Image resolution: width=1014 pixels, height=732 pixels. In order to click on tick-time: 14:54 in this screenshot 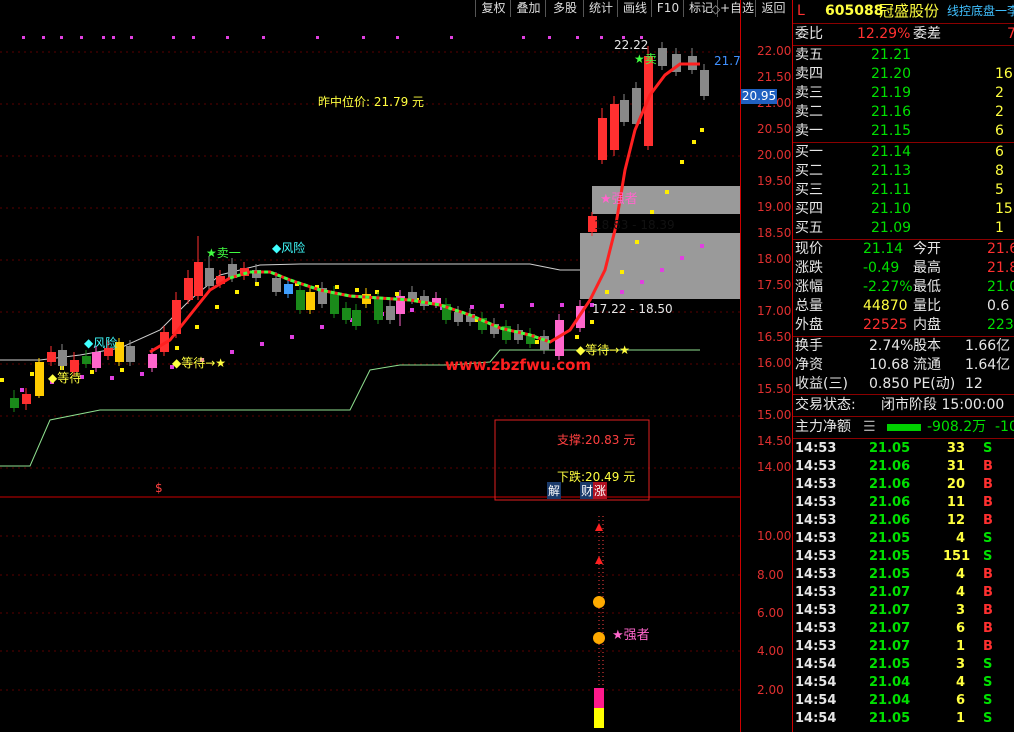, I will do `click(816, 664)`.